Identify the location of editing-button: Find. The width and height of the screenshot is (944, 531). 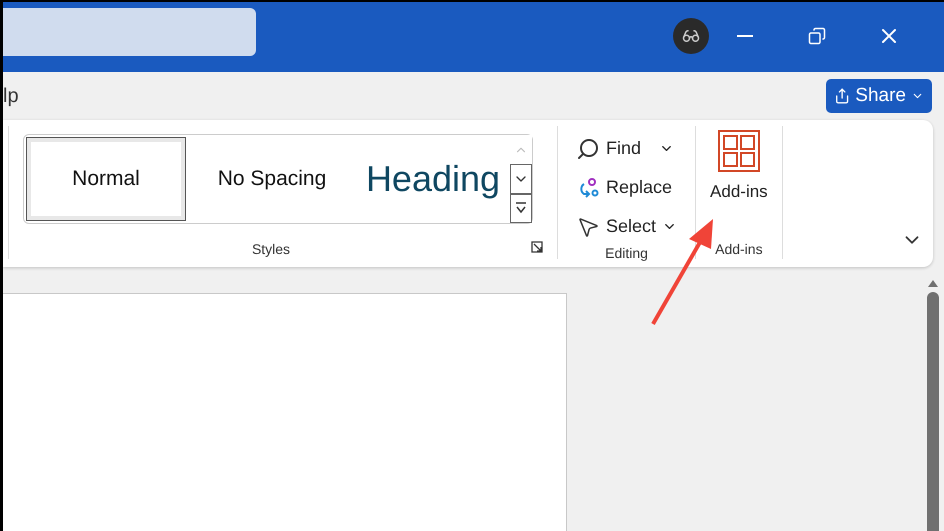
(627, 148).